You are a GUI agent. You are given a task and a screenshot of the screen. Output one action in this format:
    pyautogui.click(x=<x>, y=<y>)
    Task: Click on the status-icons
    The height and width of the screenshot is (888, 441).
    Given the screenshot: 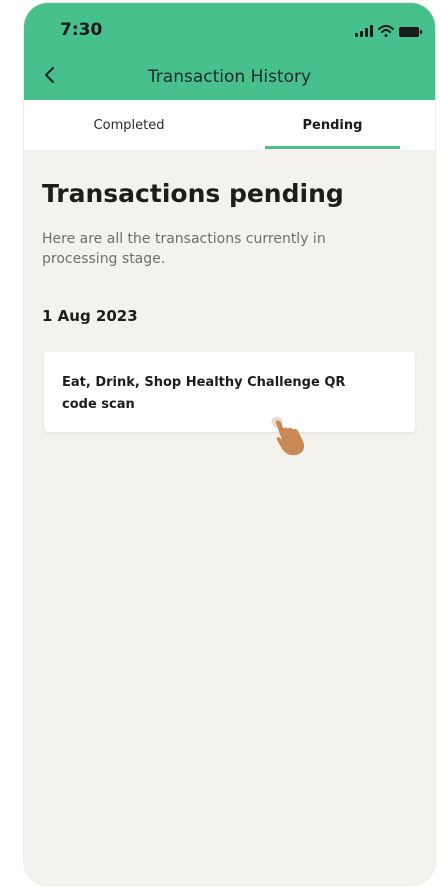 What is the action you would take?
    pyautogui.click(x=388, y=30)
    